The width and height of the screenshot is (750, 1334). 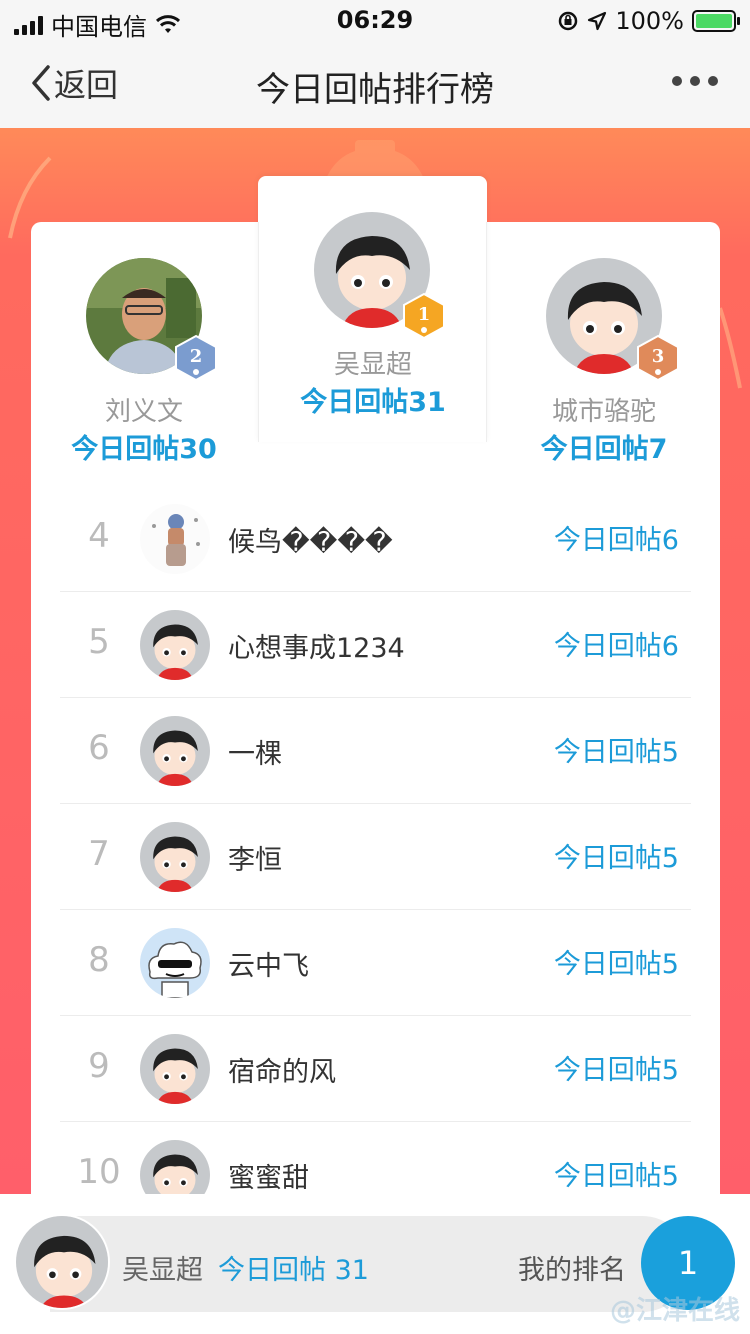 I want to click on list-rank-number: 9, so click(x=99, y=1066).